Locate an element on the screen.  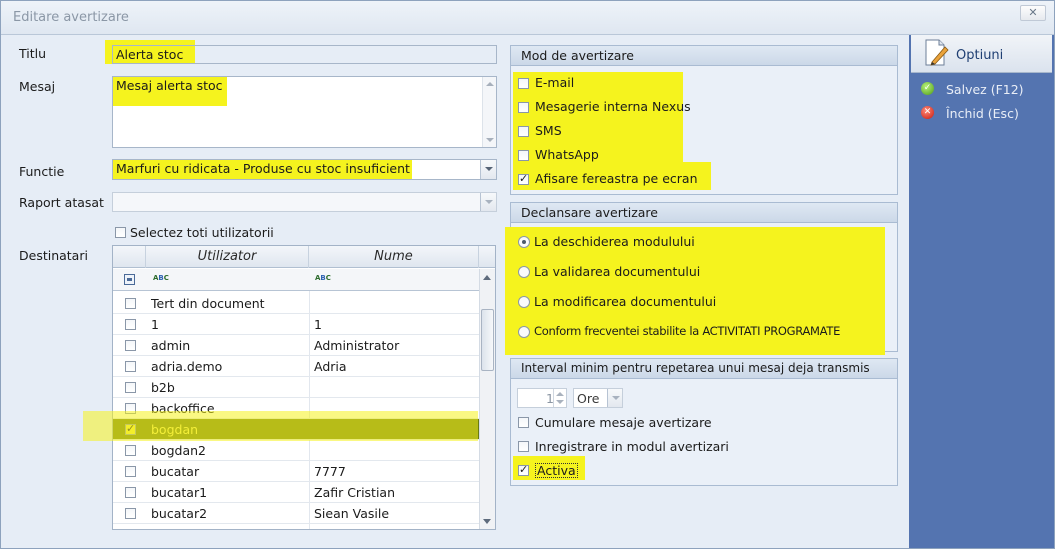
modificare-radio is located at coordinates (524, 302).